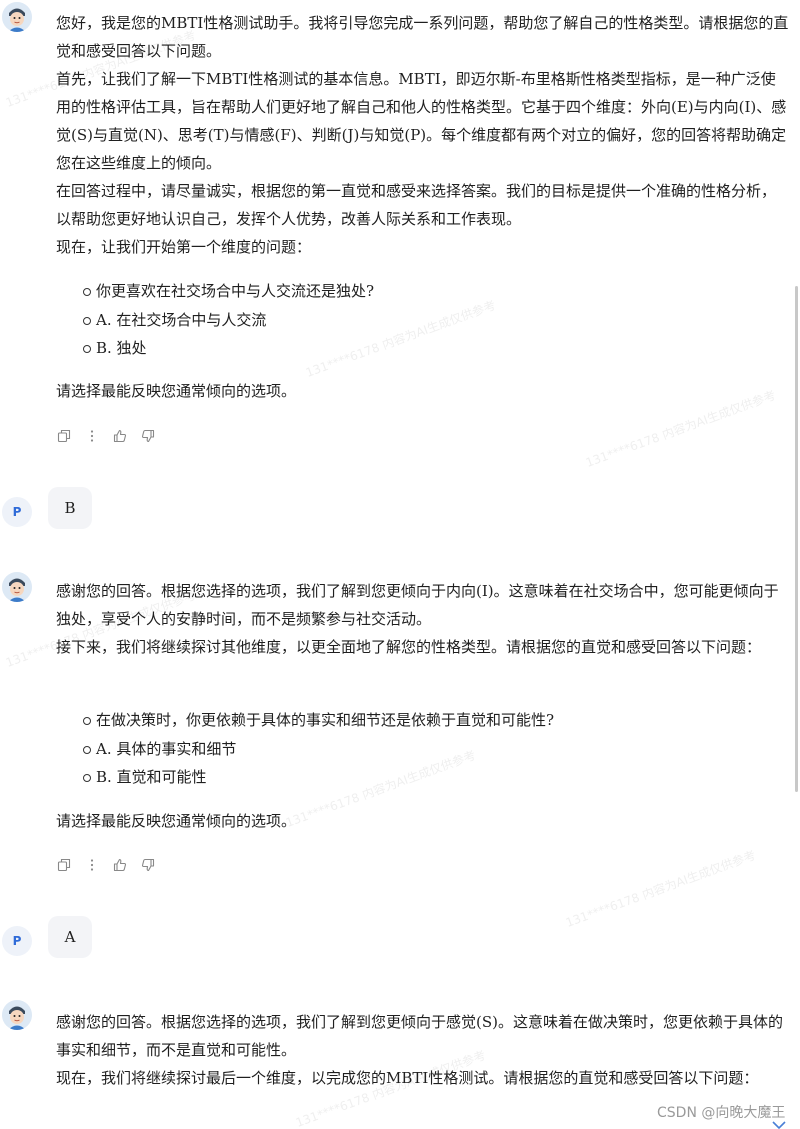 The height and width of the screenshot is (1129, 800). Describe the element at coordinates (70, 937) in the screenshot. I see `user-message-bubble: A` at that location.